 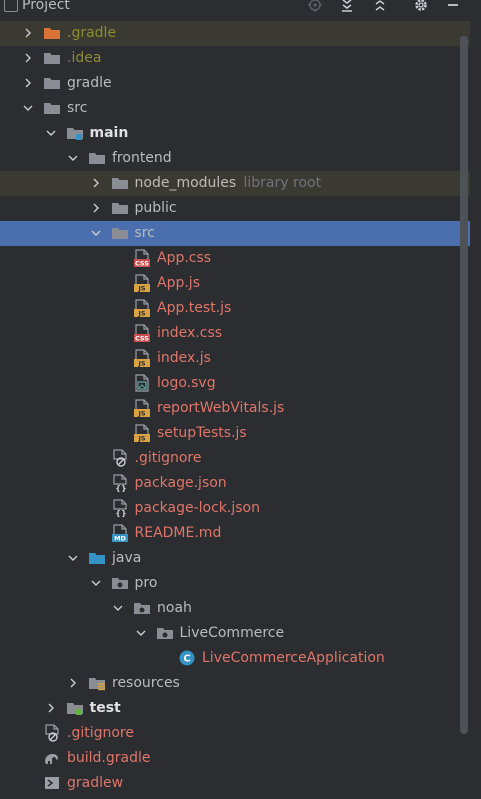 I want to click on expand-all-icon, so click(x=347, y=7).